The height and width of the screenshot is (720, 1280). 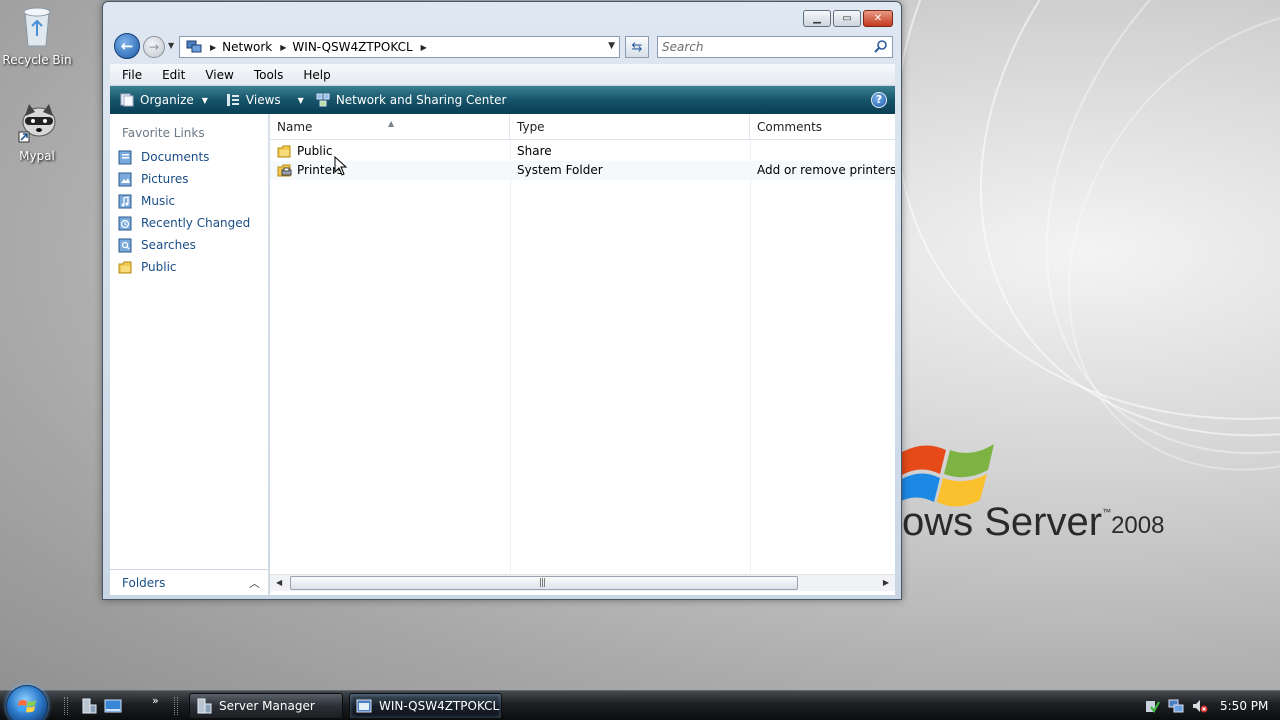 I want to click on scroll-left-icon: ◀, so click(x=279, y=582).